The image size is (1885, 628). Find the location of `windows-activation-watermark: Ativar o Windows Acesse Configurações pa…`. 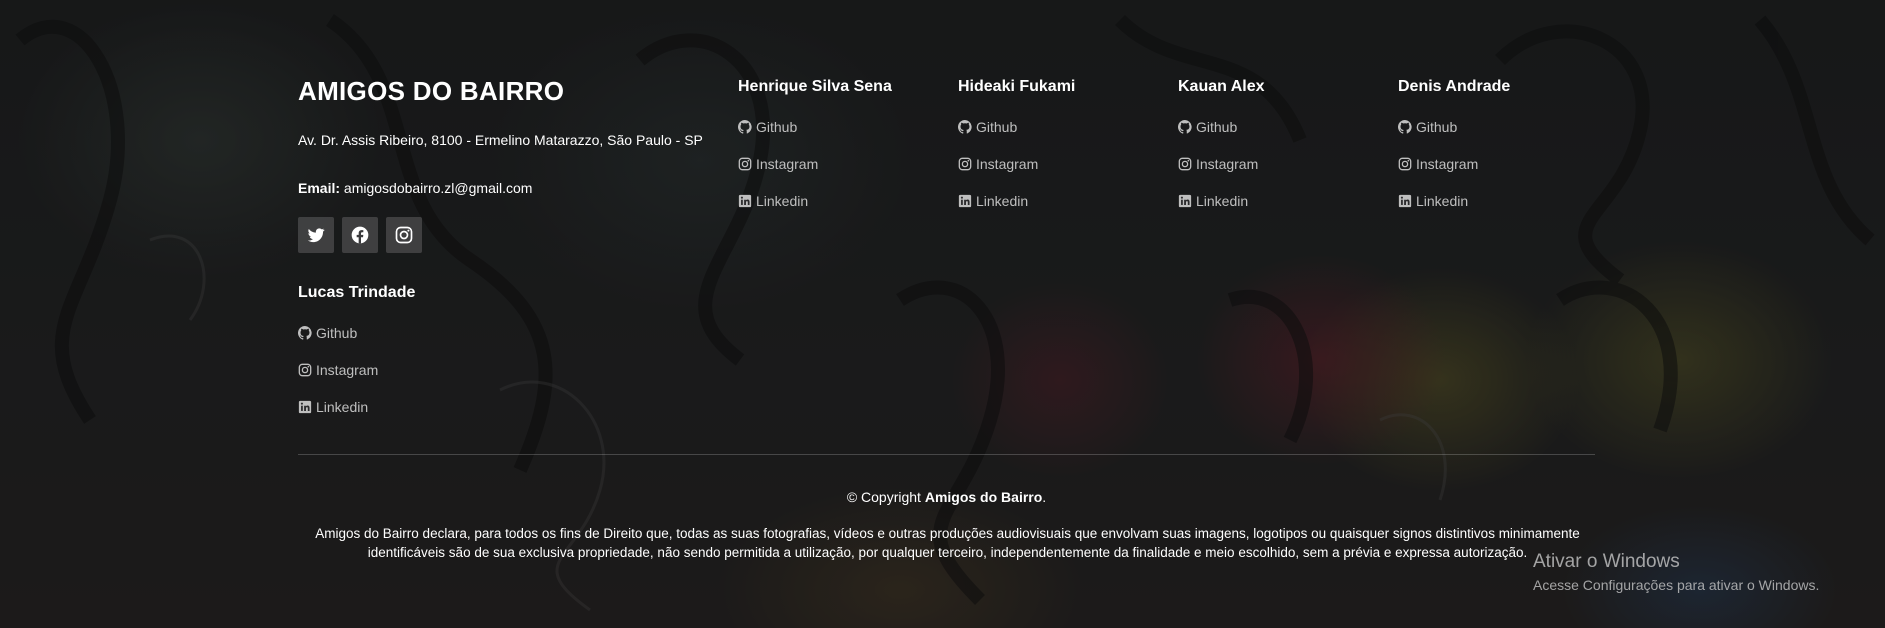

windows-activation-watermark: Ativar o Windows Acesse Configurações pa… is located at coordinates (1676, 572).